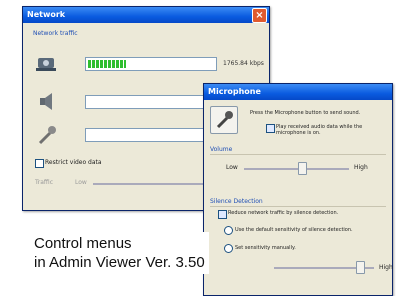  What do you see at coordinates (360, 267) in the screenshot?
I see `sensitivity-slider-thumb` at bounding box center [360, 267].